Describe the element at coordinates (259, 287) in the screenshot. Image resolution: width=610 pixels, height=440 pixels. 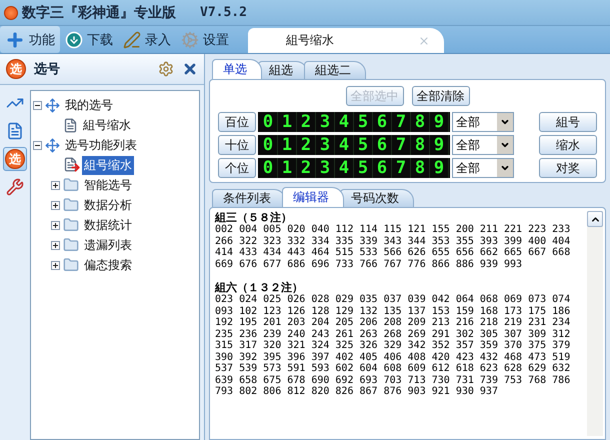
I see `group-heading: 組六（１３２注）` at that location.